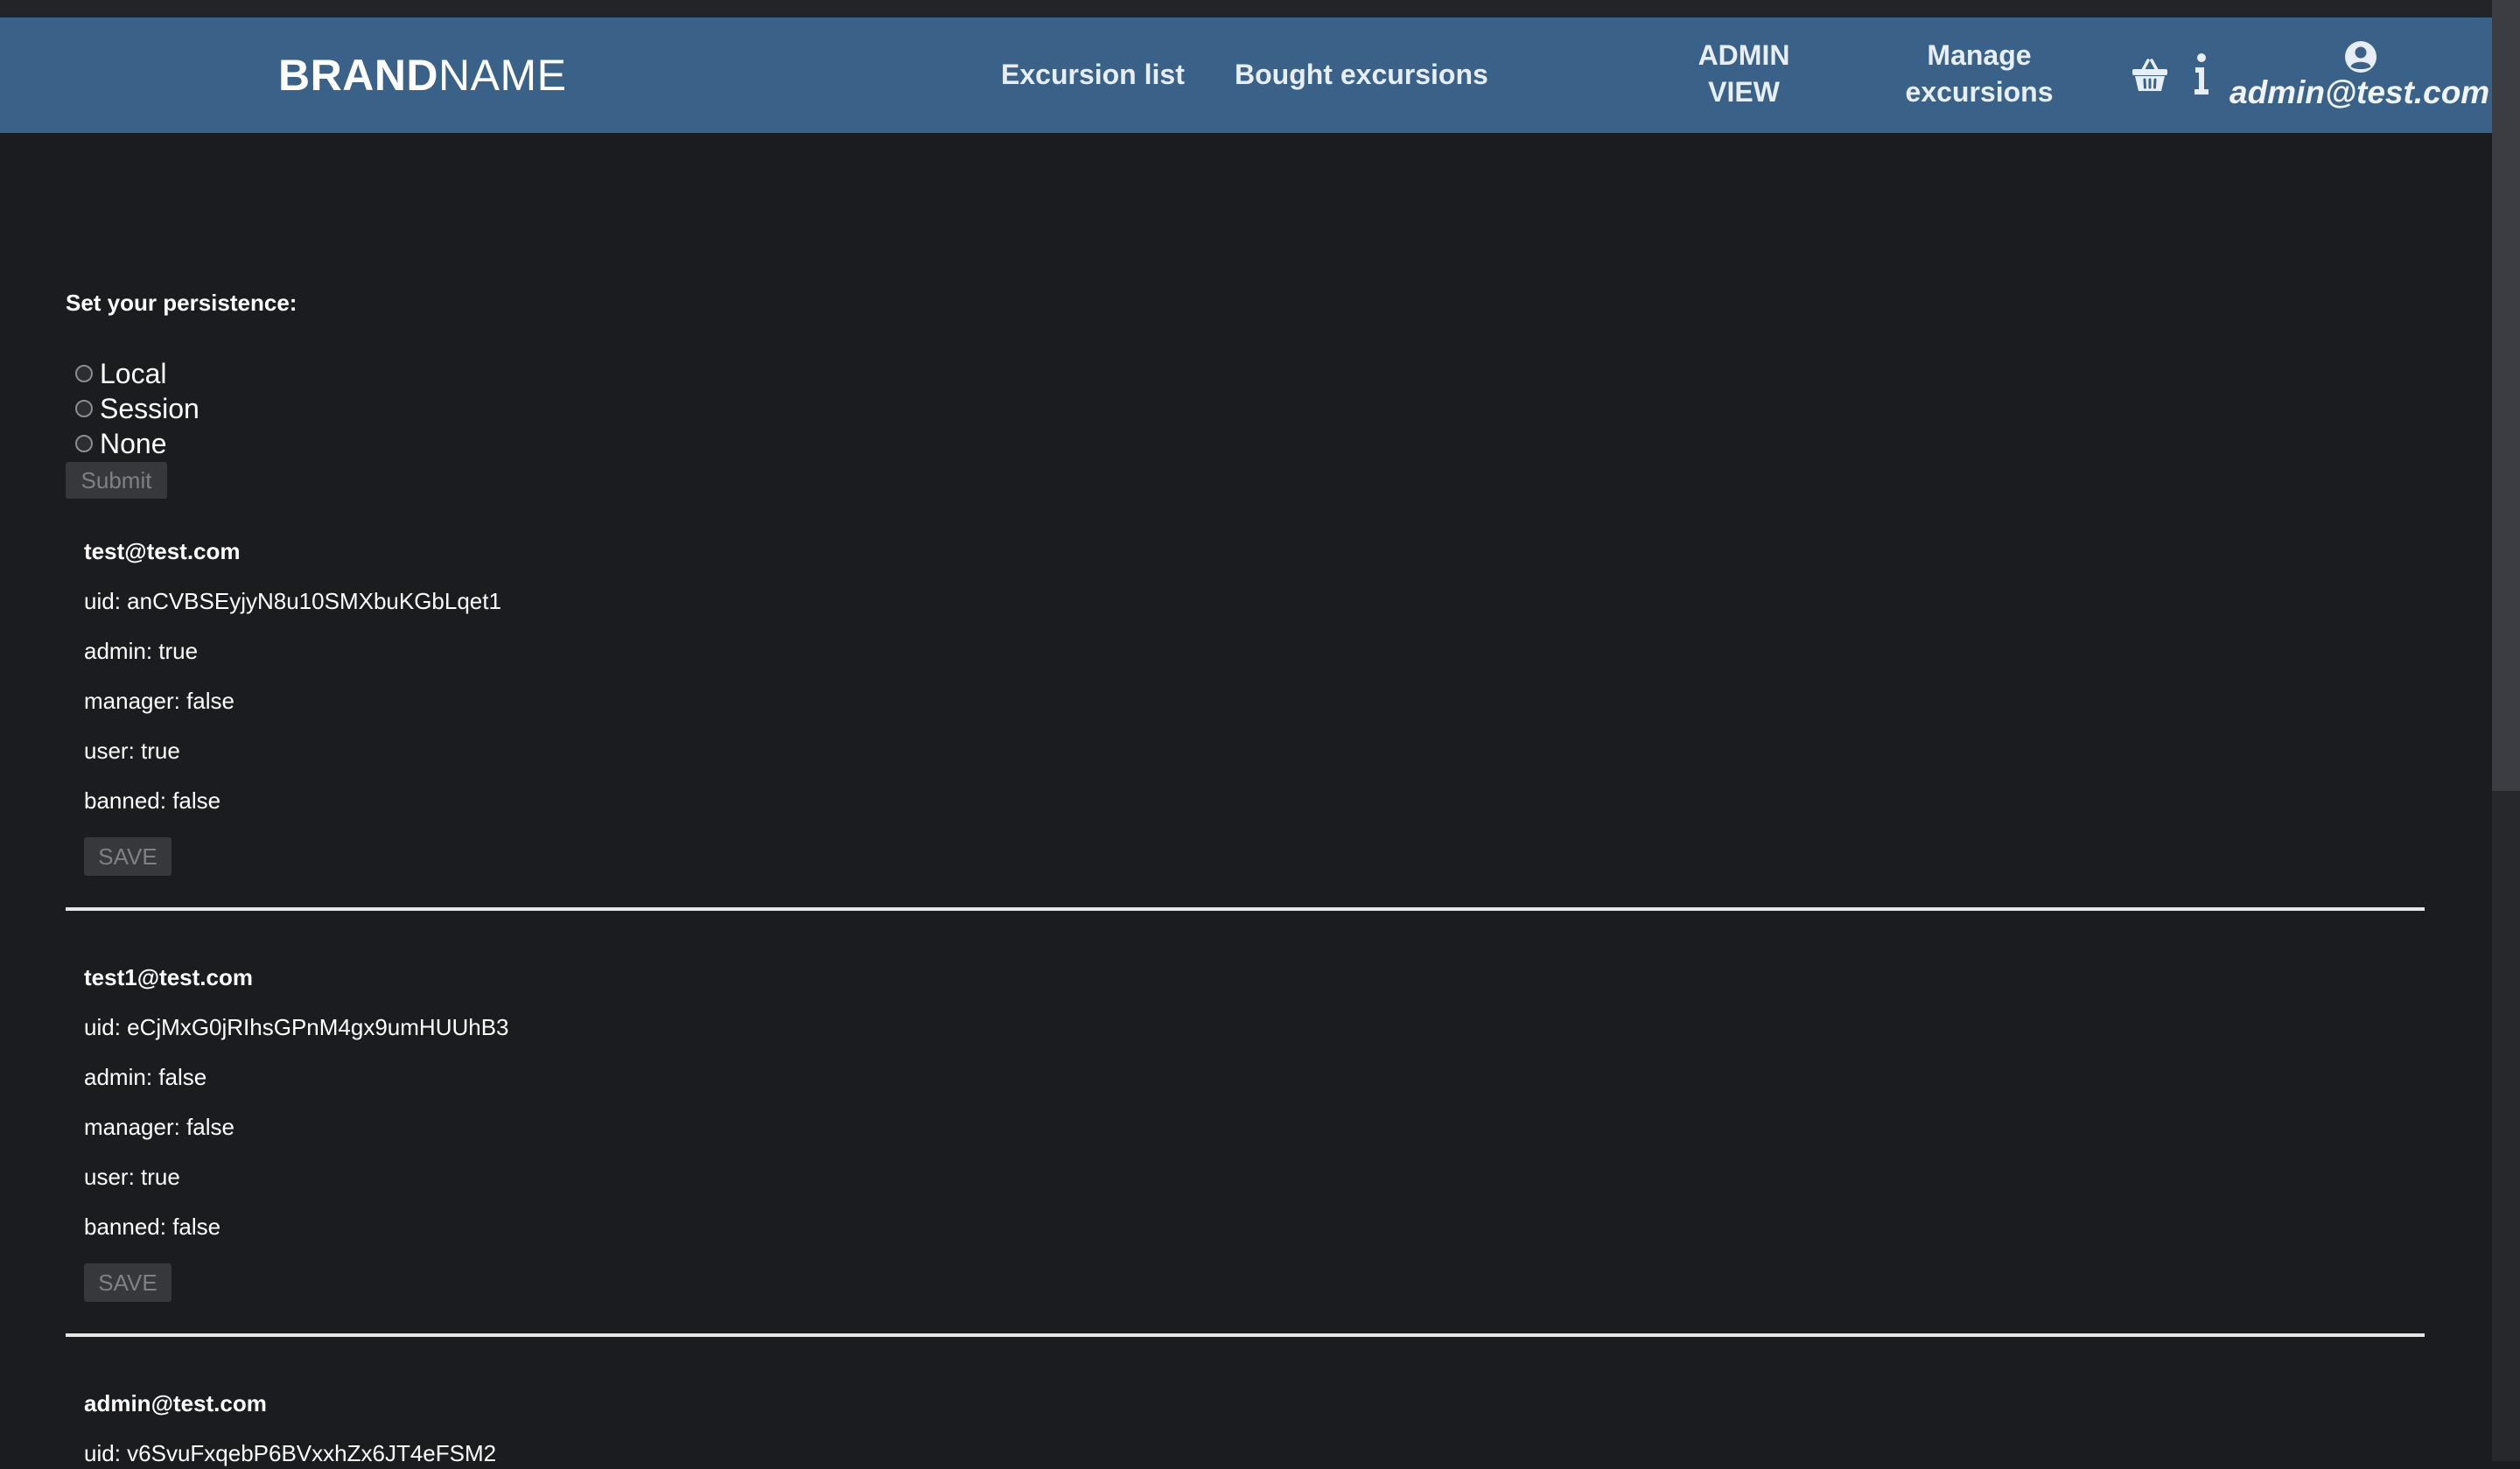  Describe the element at coordinates (162, 551) in the screenshot. I see `user-email: test@test.com` at that location.